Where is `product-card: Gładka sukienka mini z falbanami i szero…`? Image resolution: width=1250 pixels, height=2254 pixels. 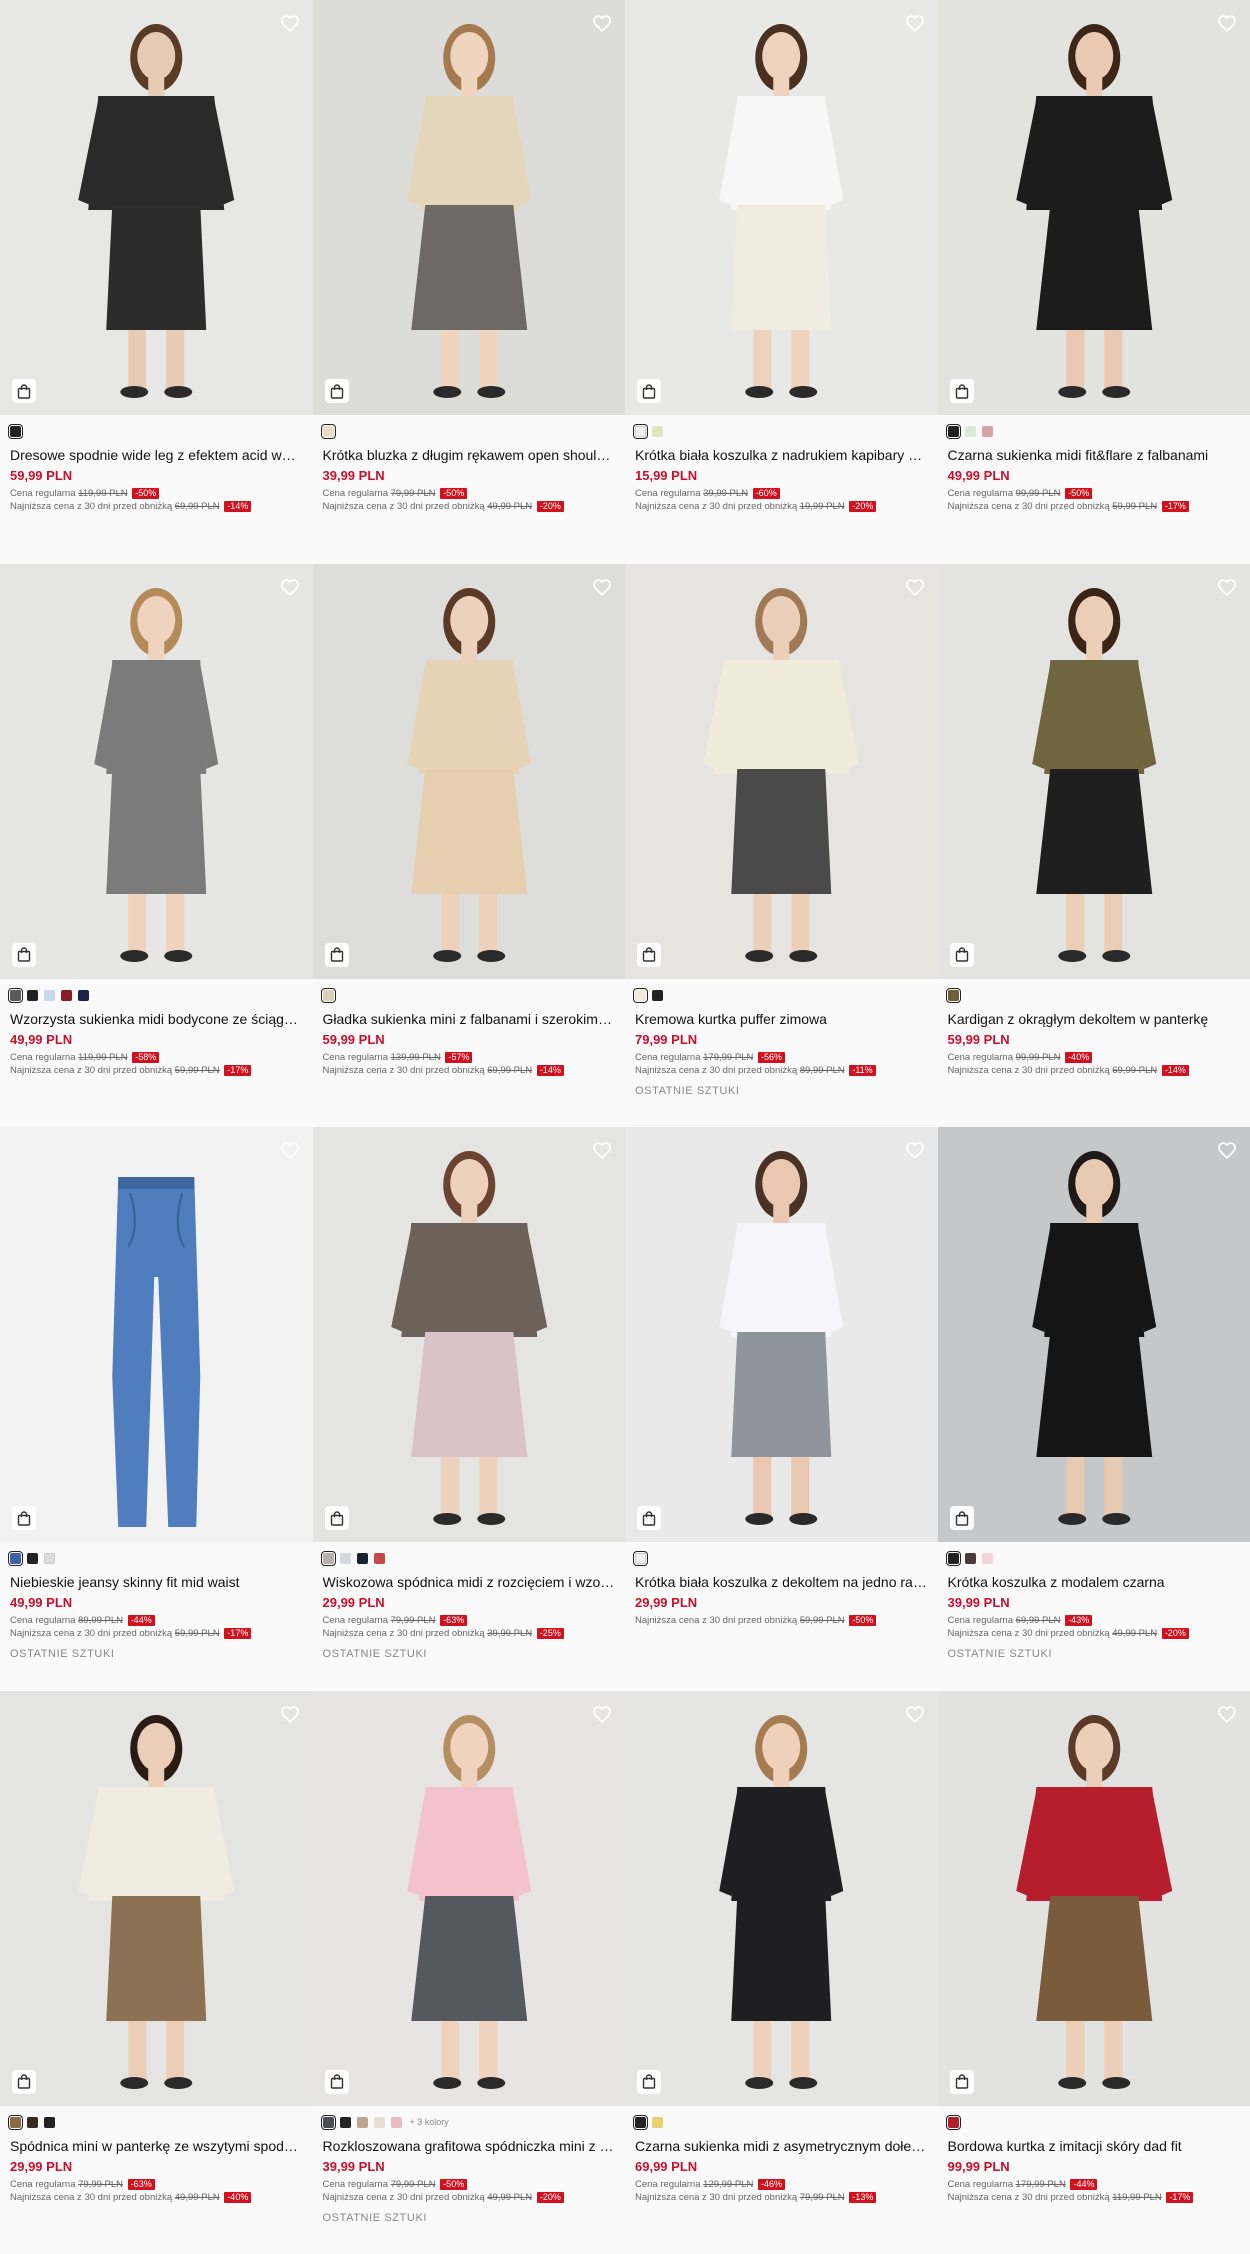
product-card: Gładka sukienka mini z falbanami i szero… is located at coordinates (469, 846).